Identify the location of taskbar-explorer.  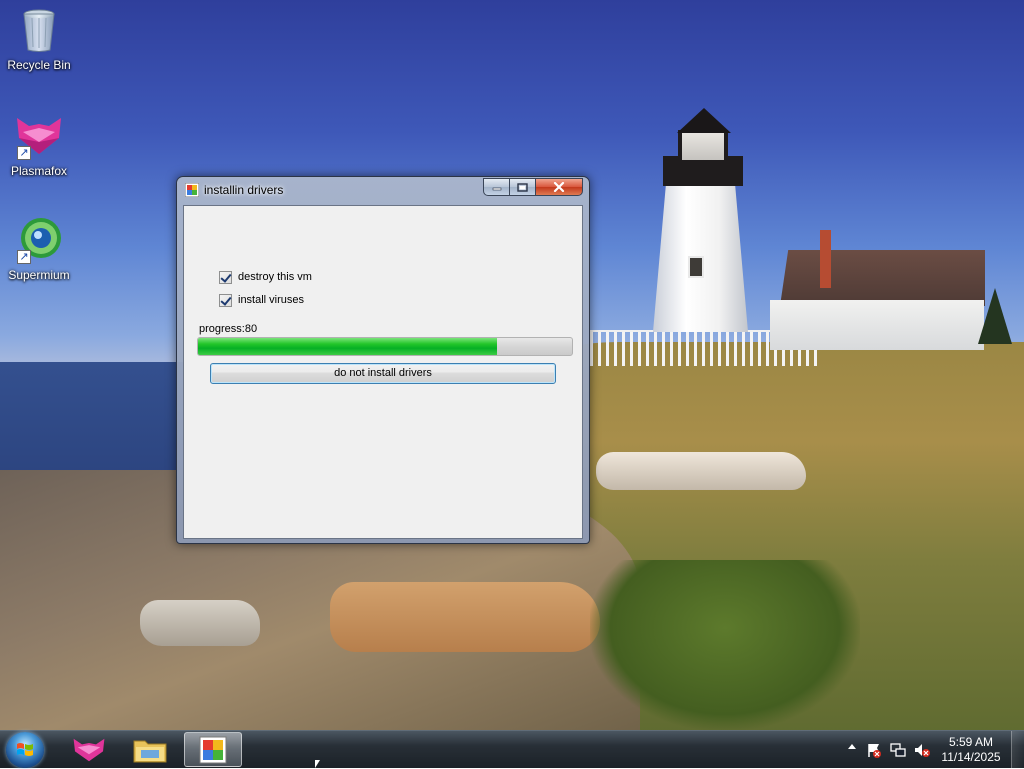
(150, 749).